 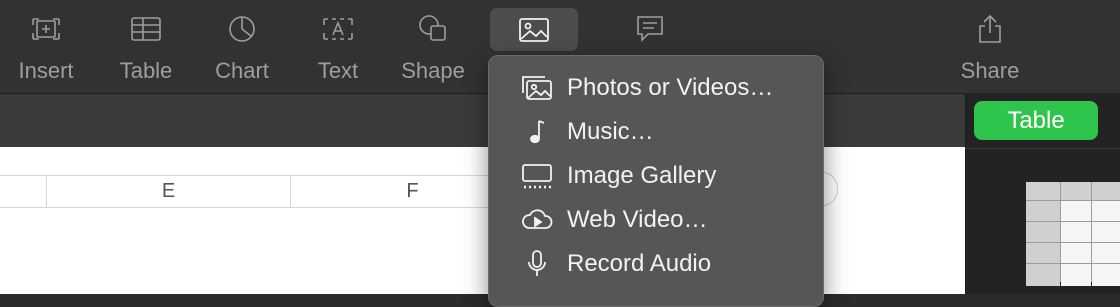 What do you see at coordinates (46, 29) in the screenshot?
I see `insert-icon` at bounding box center [46, 29].